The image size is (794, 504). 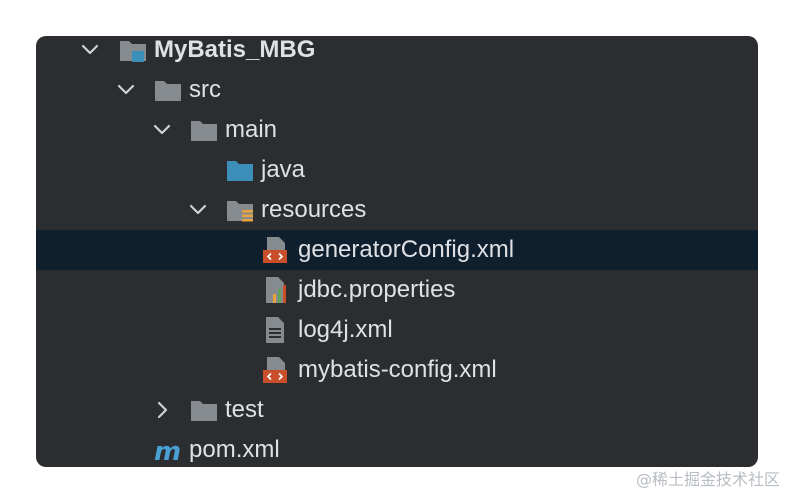 I want to click on file-label: log4j.xml, so click(x=345, y=329).